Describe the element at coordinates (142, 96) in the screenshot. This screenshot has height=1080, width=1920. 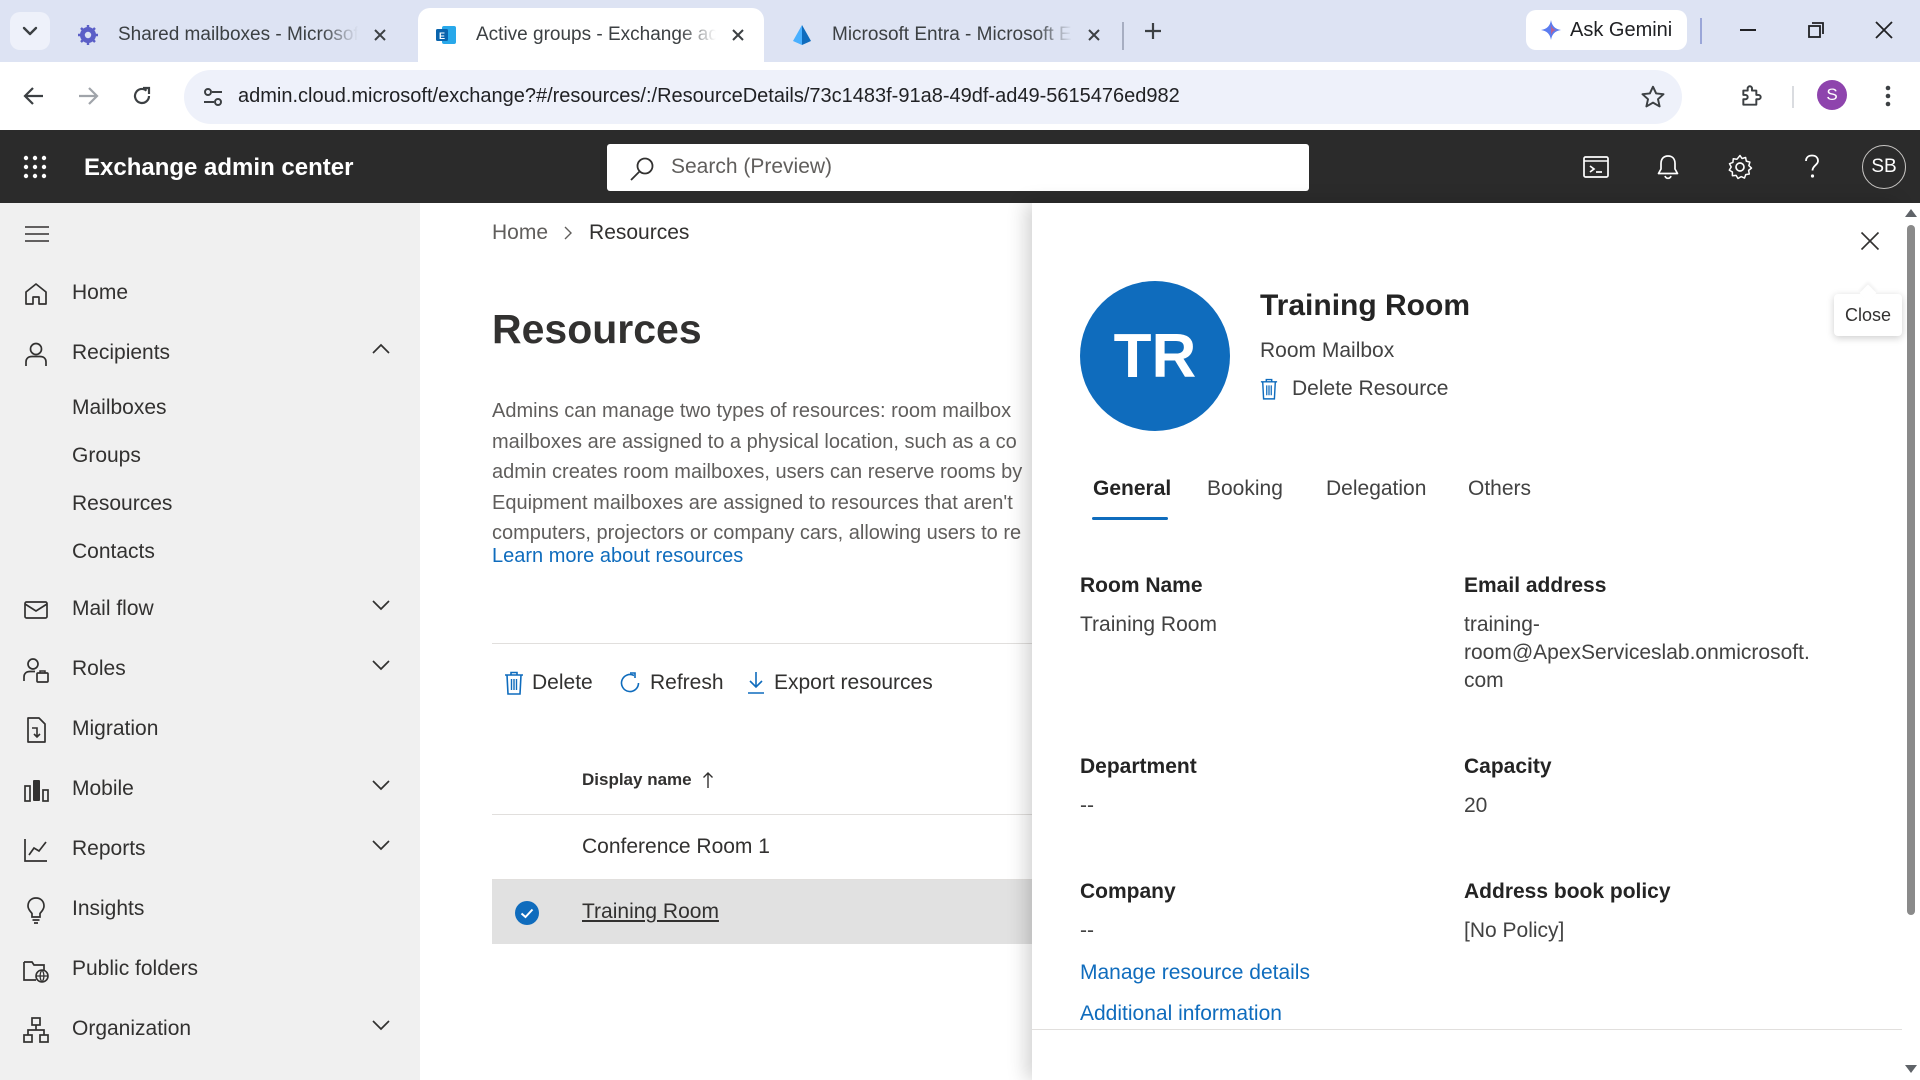
I see `reload-button` at that location.